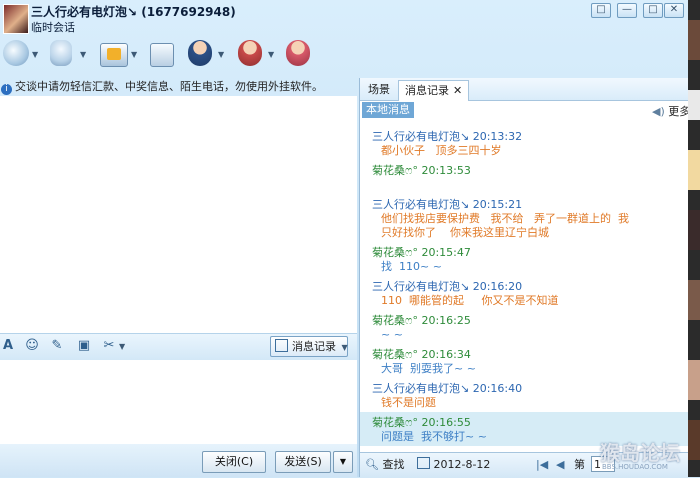 The image size is (700, 478). What do you see at coordinates (343, 462) in the screenshot?
I see `send-options-button: ▼` at bounding box center [343, 462].